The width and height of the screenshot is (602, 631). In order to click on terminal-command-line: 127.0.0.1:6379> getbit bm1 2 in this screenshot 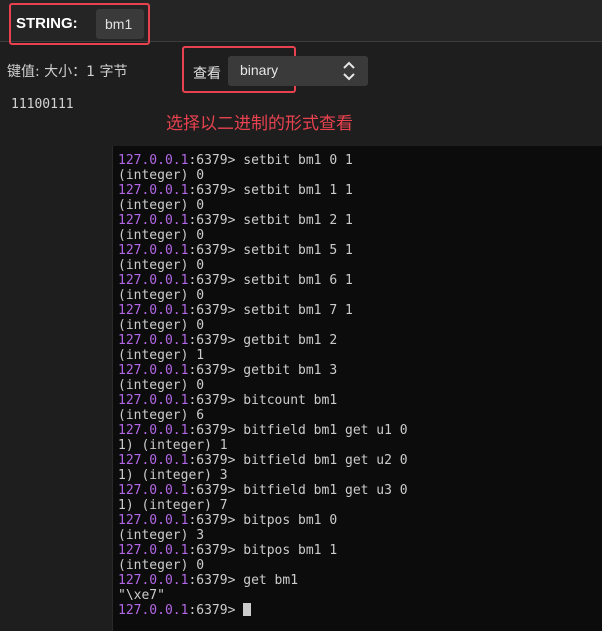, I will do `click(263, 340)`.